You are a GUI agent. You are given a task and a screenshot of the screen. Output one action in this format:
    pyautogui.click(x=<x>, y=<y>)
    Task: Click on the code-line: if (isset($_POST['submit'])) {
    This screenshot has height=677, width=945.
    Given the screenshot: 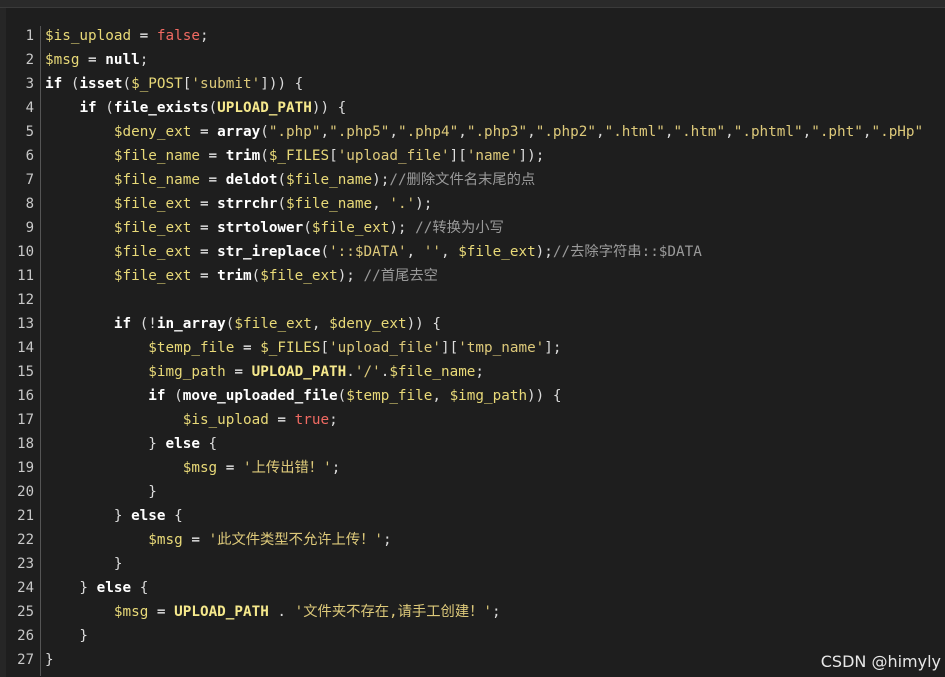 What is the action you would take?
    pyautogui.click(x=484, y=84)
    